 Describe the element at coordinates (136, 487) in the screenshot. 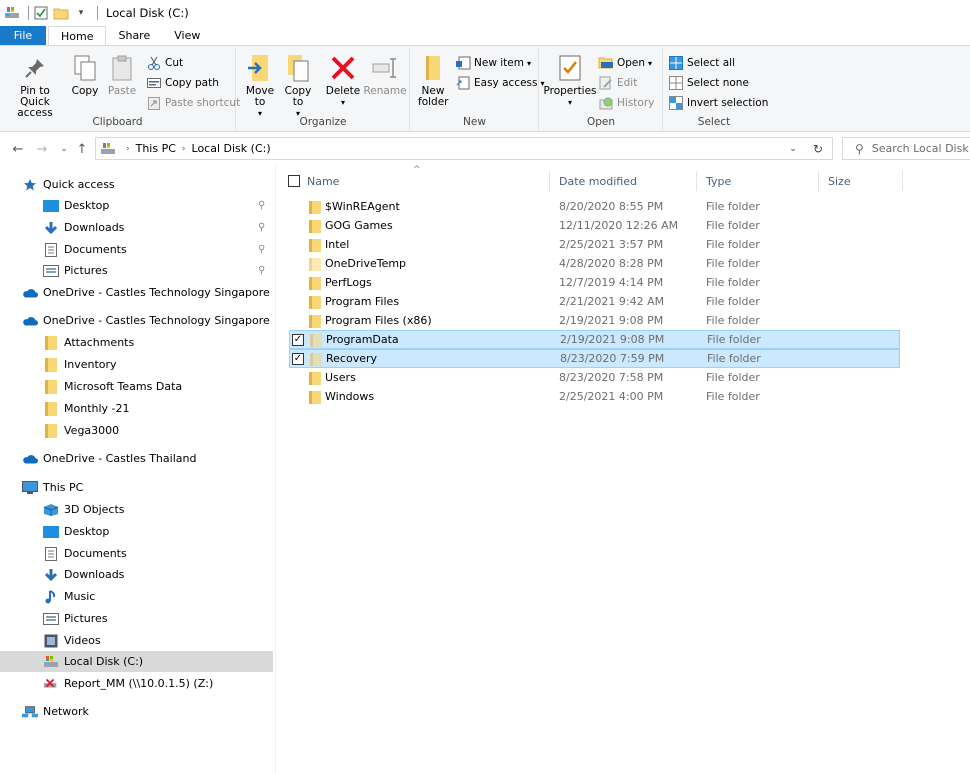

I see `nav-item: This PC` at that location.